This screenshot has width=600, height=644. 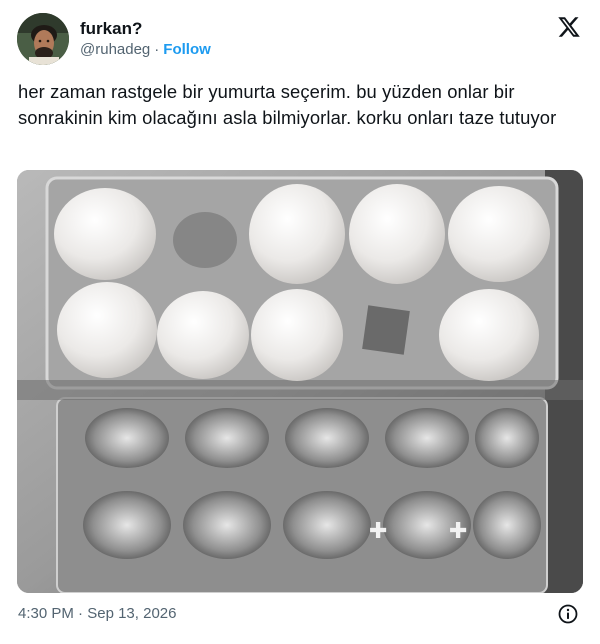 I want to click on avatar-image, so click(x=43, y=39).